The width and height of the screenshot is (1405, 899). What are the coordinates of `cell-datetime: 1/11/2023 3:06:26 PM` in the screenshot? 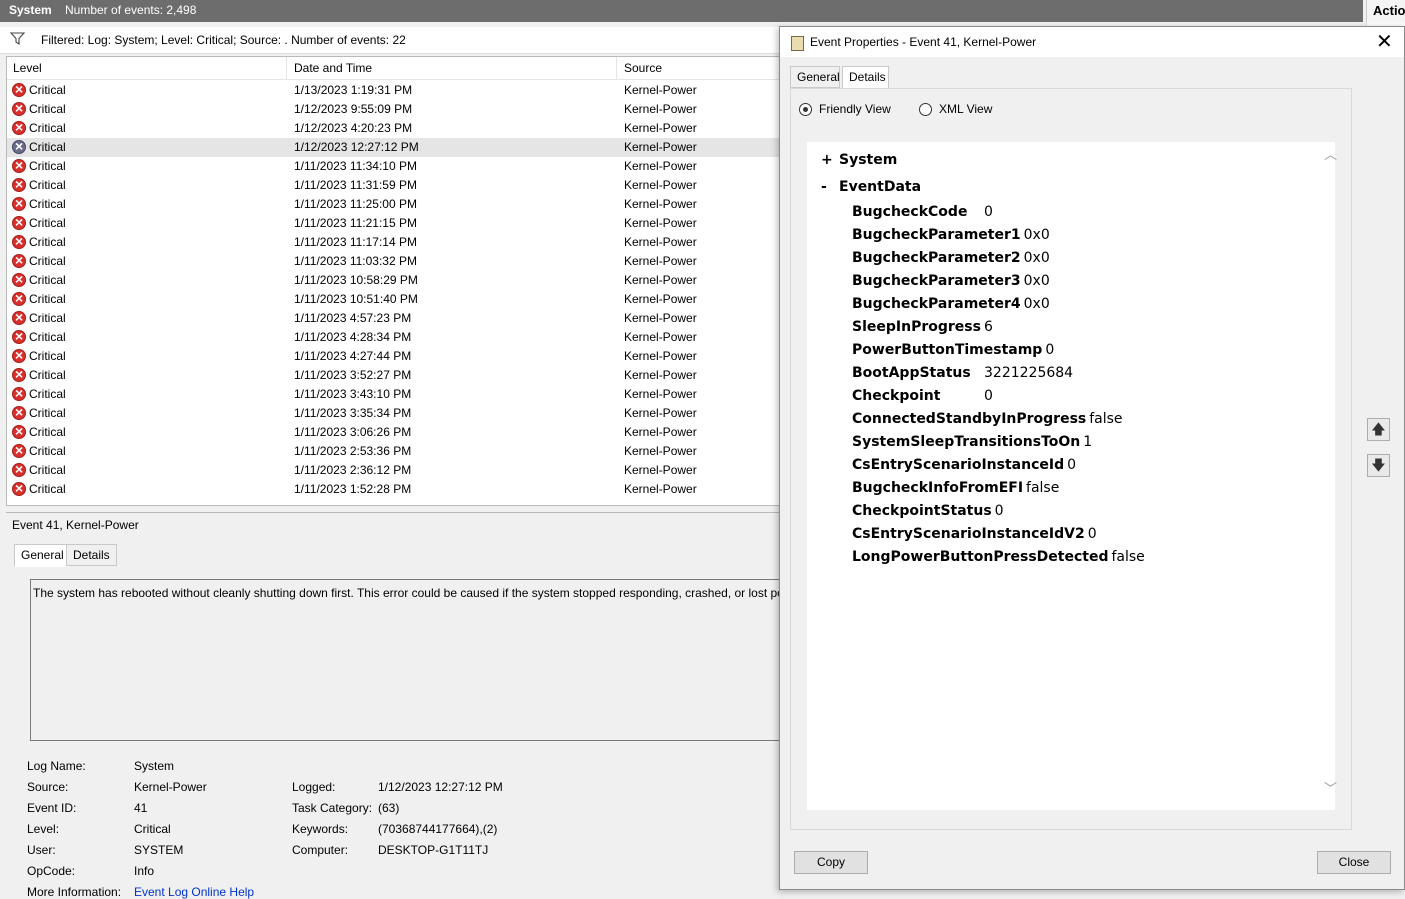 It's located at (353, 432).